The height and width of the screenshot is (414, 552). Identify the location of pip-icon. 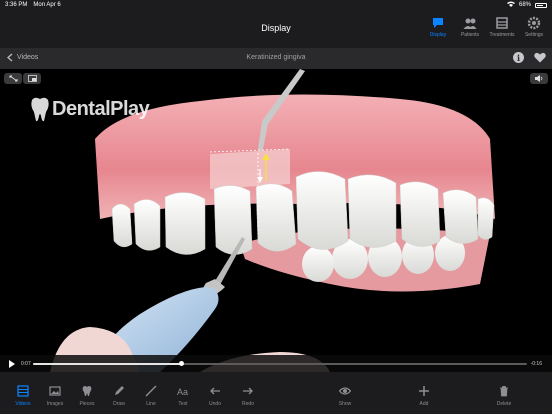
(32, 78).